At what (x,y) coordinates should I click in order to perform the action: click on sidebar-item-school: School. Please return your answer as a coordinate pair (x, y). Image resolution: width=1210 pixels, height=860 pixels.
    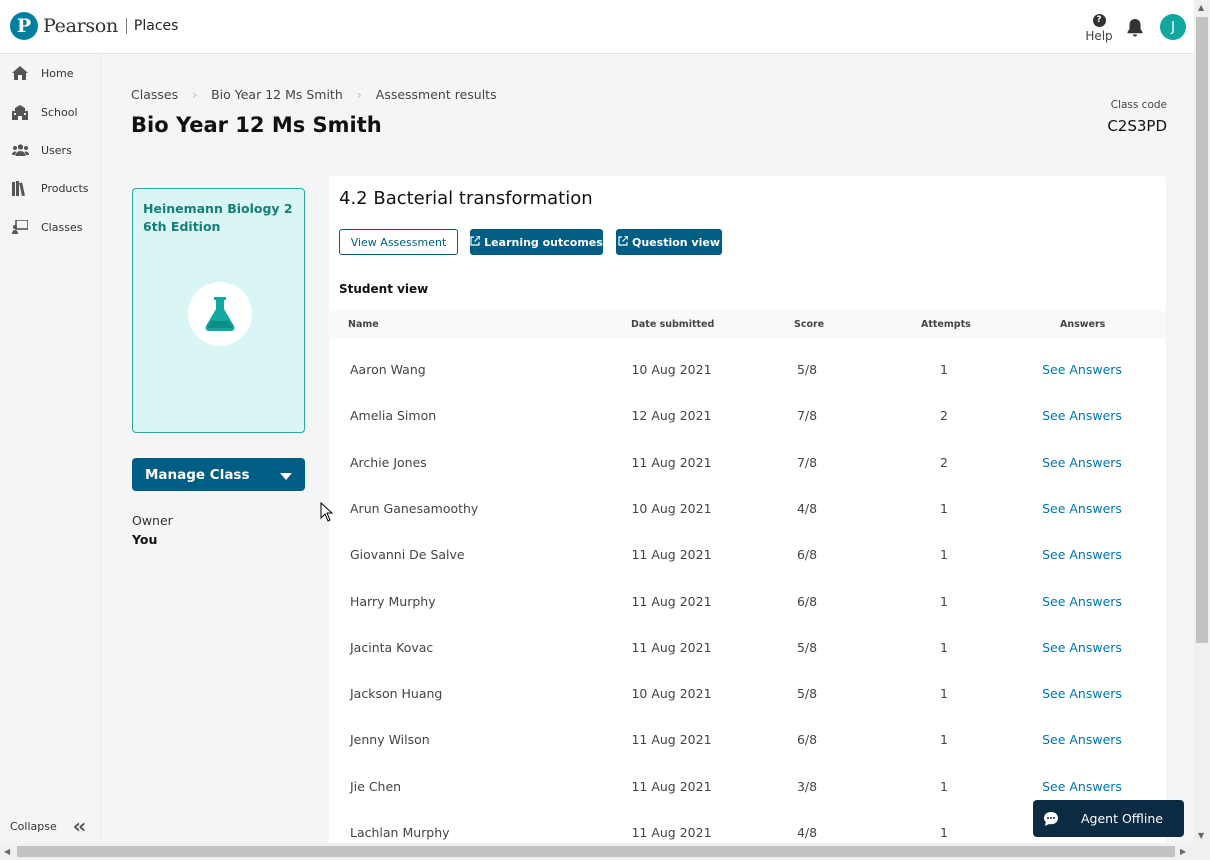
    Looking at the image, I should click on (50, 112).